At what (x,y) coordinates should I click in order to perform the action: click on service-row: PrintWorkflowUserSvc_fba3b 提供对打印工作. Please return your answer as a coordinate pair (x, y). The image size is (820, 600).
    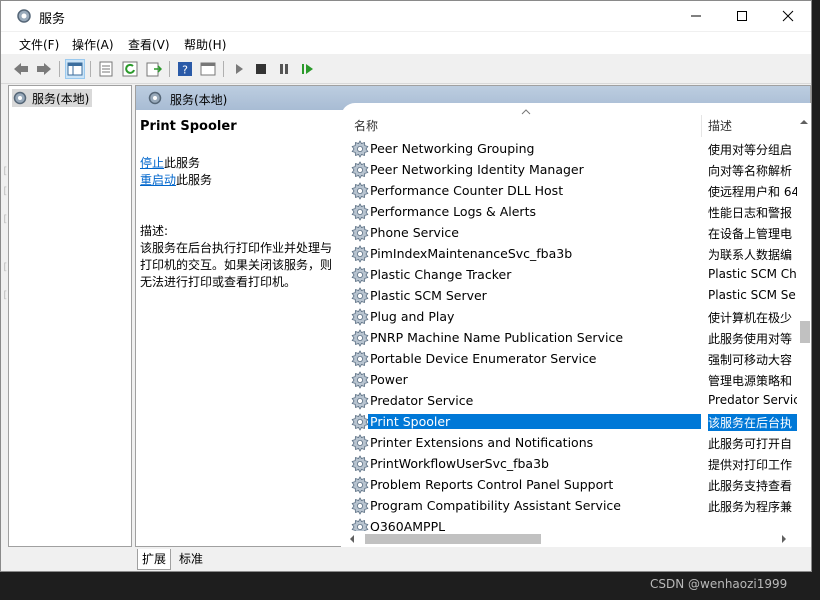
    Looking at the image, I should click on (569, 463).